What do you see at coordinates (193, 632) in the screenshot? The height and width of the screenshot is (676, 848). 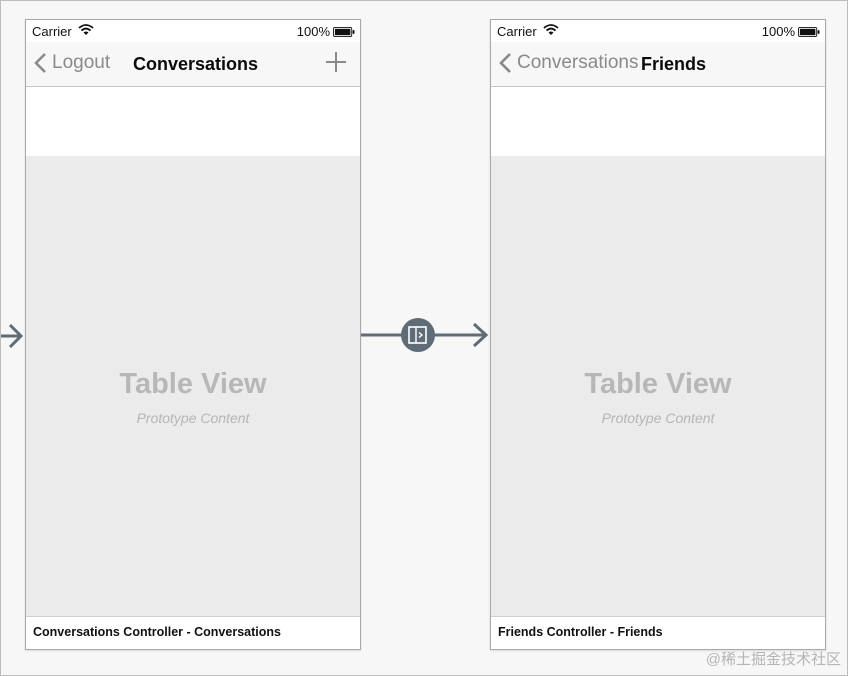 I see `scene-label: Conversations Controller - Conversations` at bounding box center [193, 632].